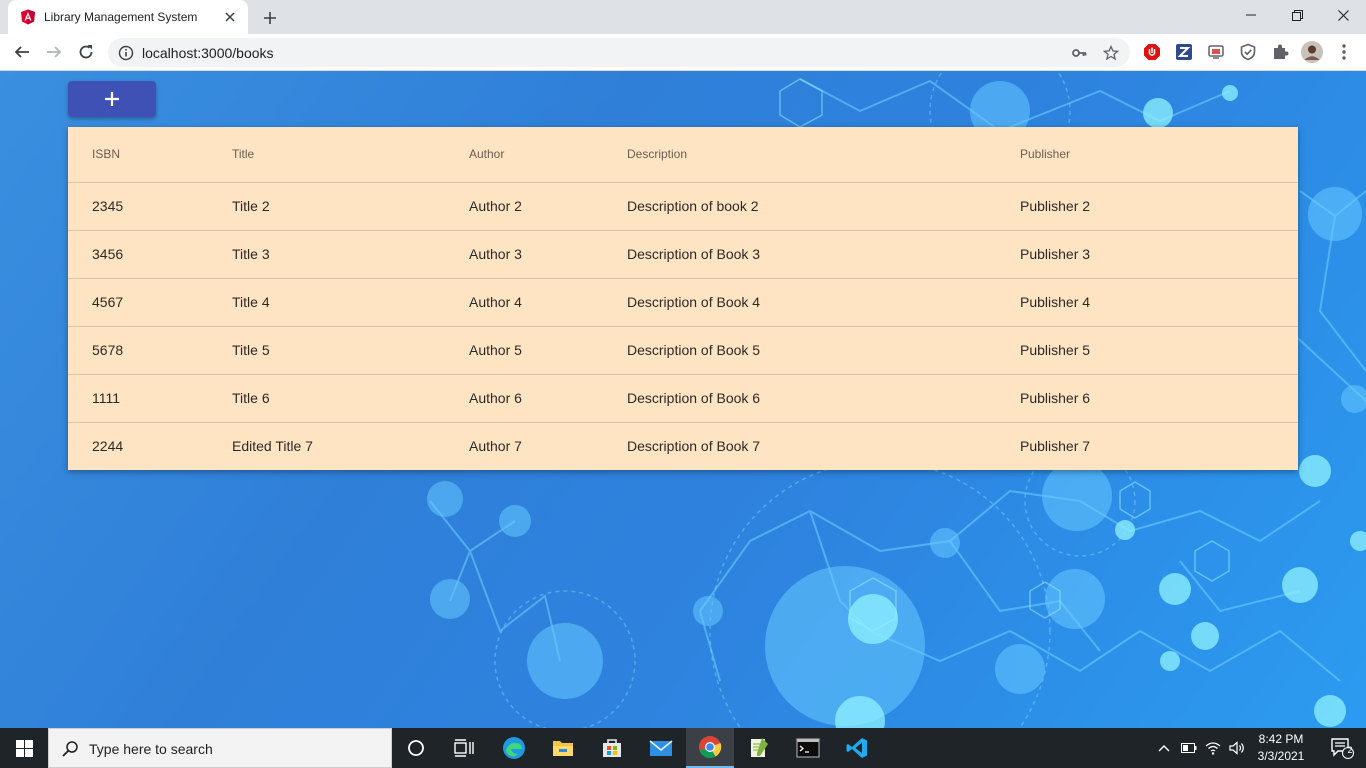 This screenshot has height=768, width=1366. What do you see at coordinates (1312, 52) in the screenshot?
I see `profile-avatar` at bounding box center [1312, 52].